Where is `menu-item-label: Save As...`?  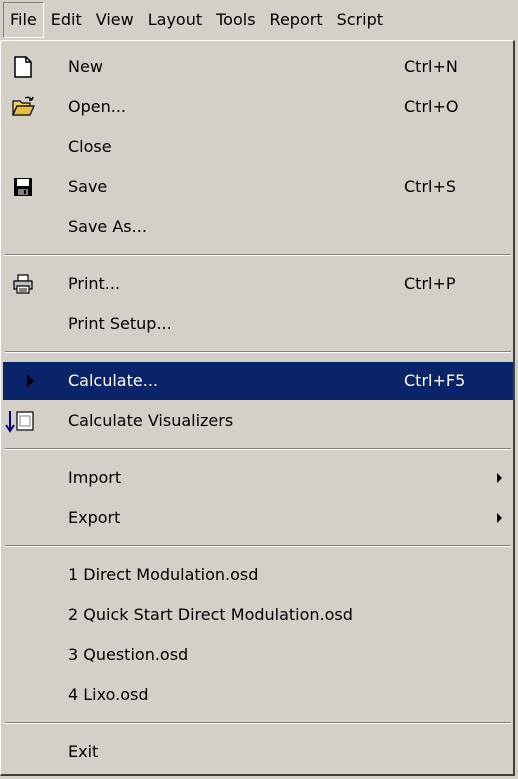
menu-item-label: Save As... is located at coordinates (107, 226).